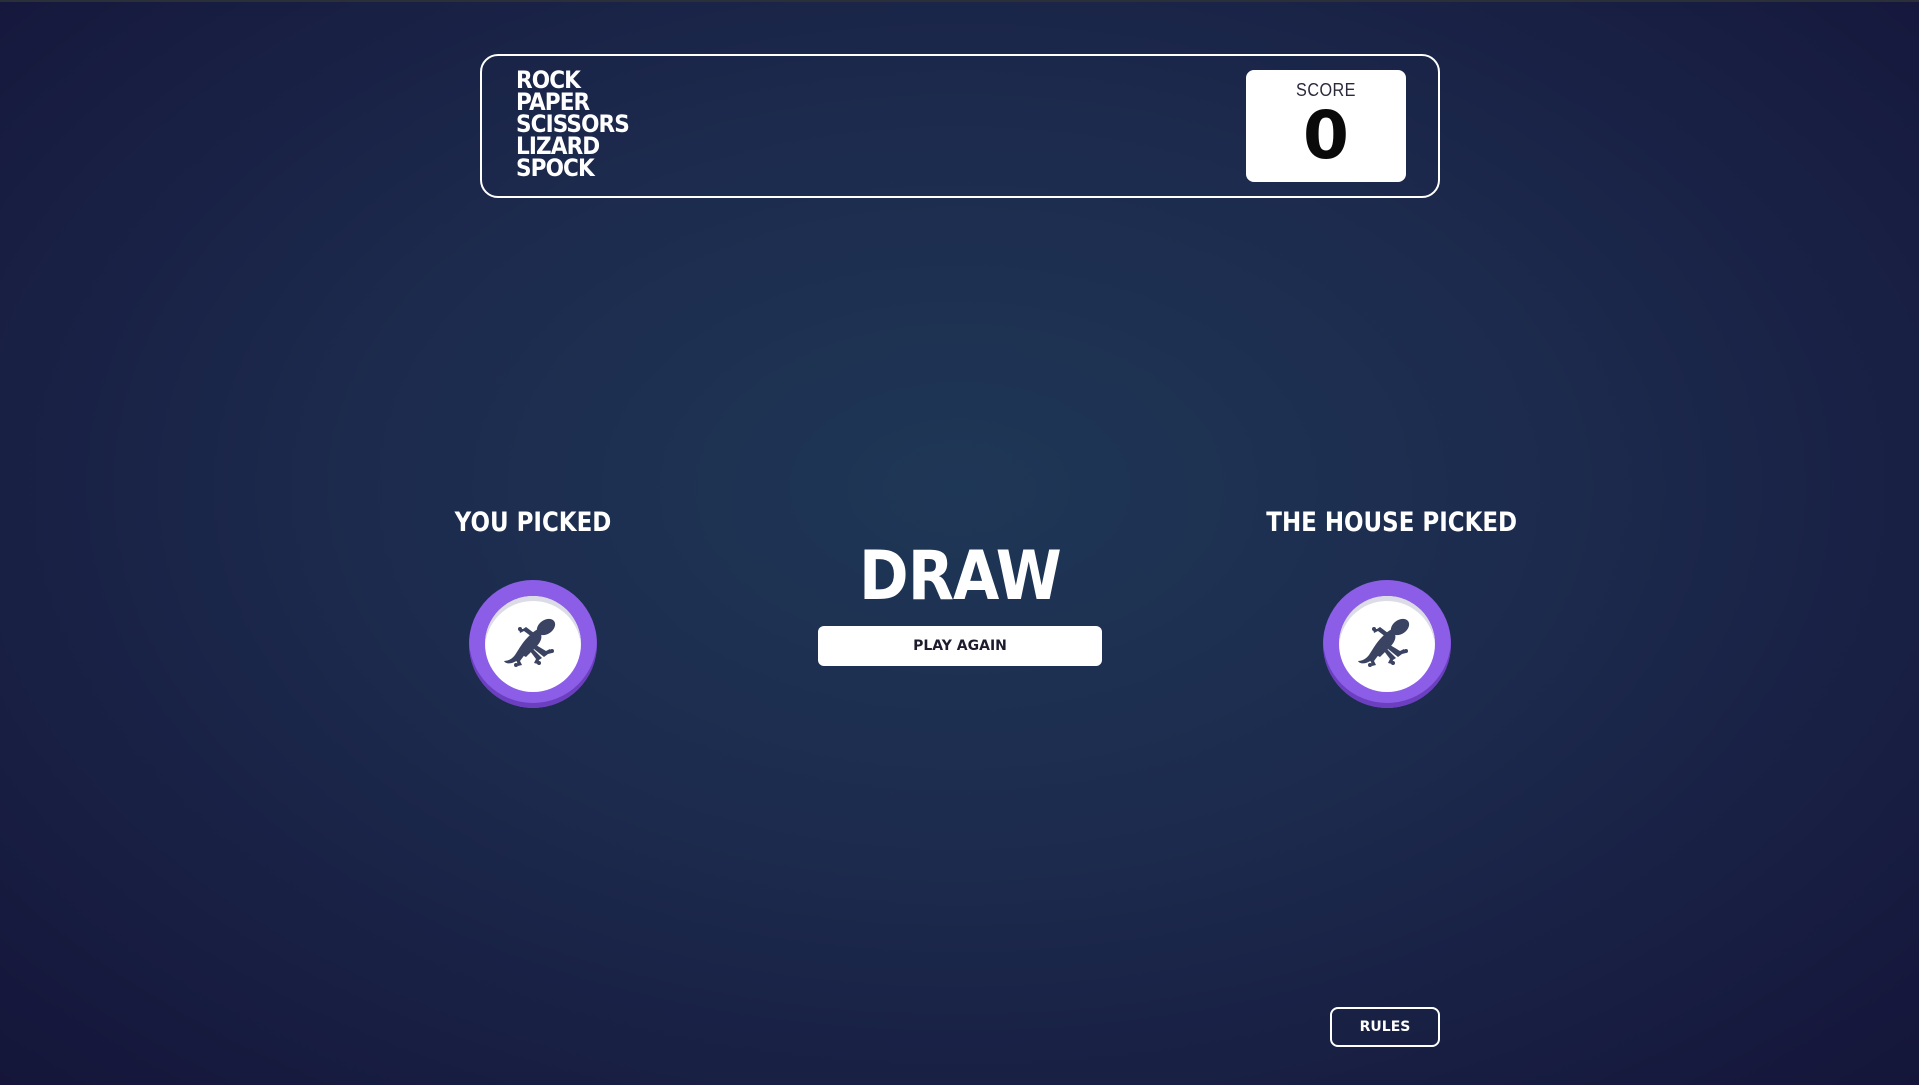 This screenshot has width=1919, height=1085. What do you see at coordinates (555, 168) in the screenshot?
I see `title-line-spock: SPOCK` at bounding box center [555, 168].